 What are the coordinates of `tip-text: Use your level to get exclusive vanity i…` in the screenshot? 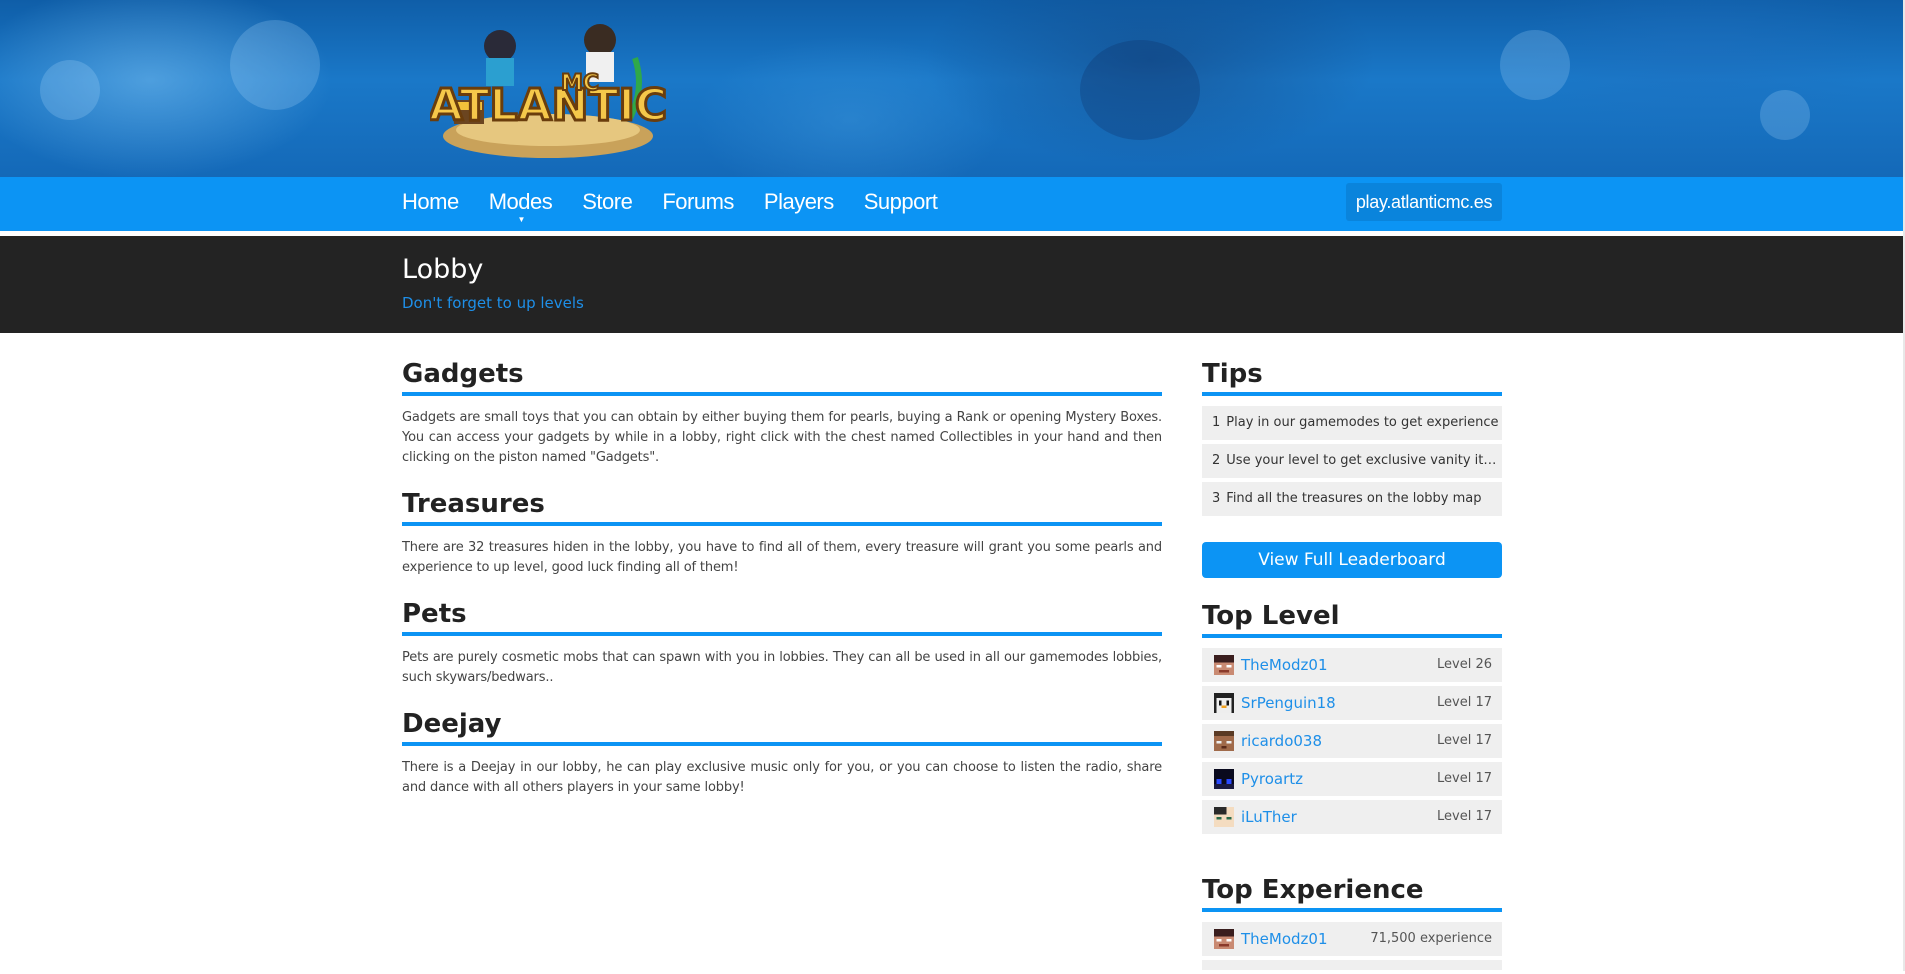 It's located at (1364, 460).